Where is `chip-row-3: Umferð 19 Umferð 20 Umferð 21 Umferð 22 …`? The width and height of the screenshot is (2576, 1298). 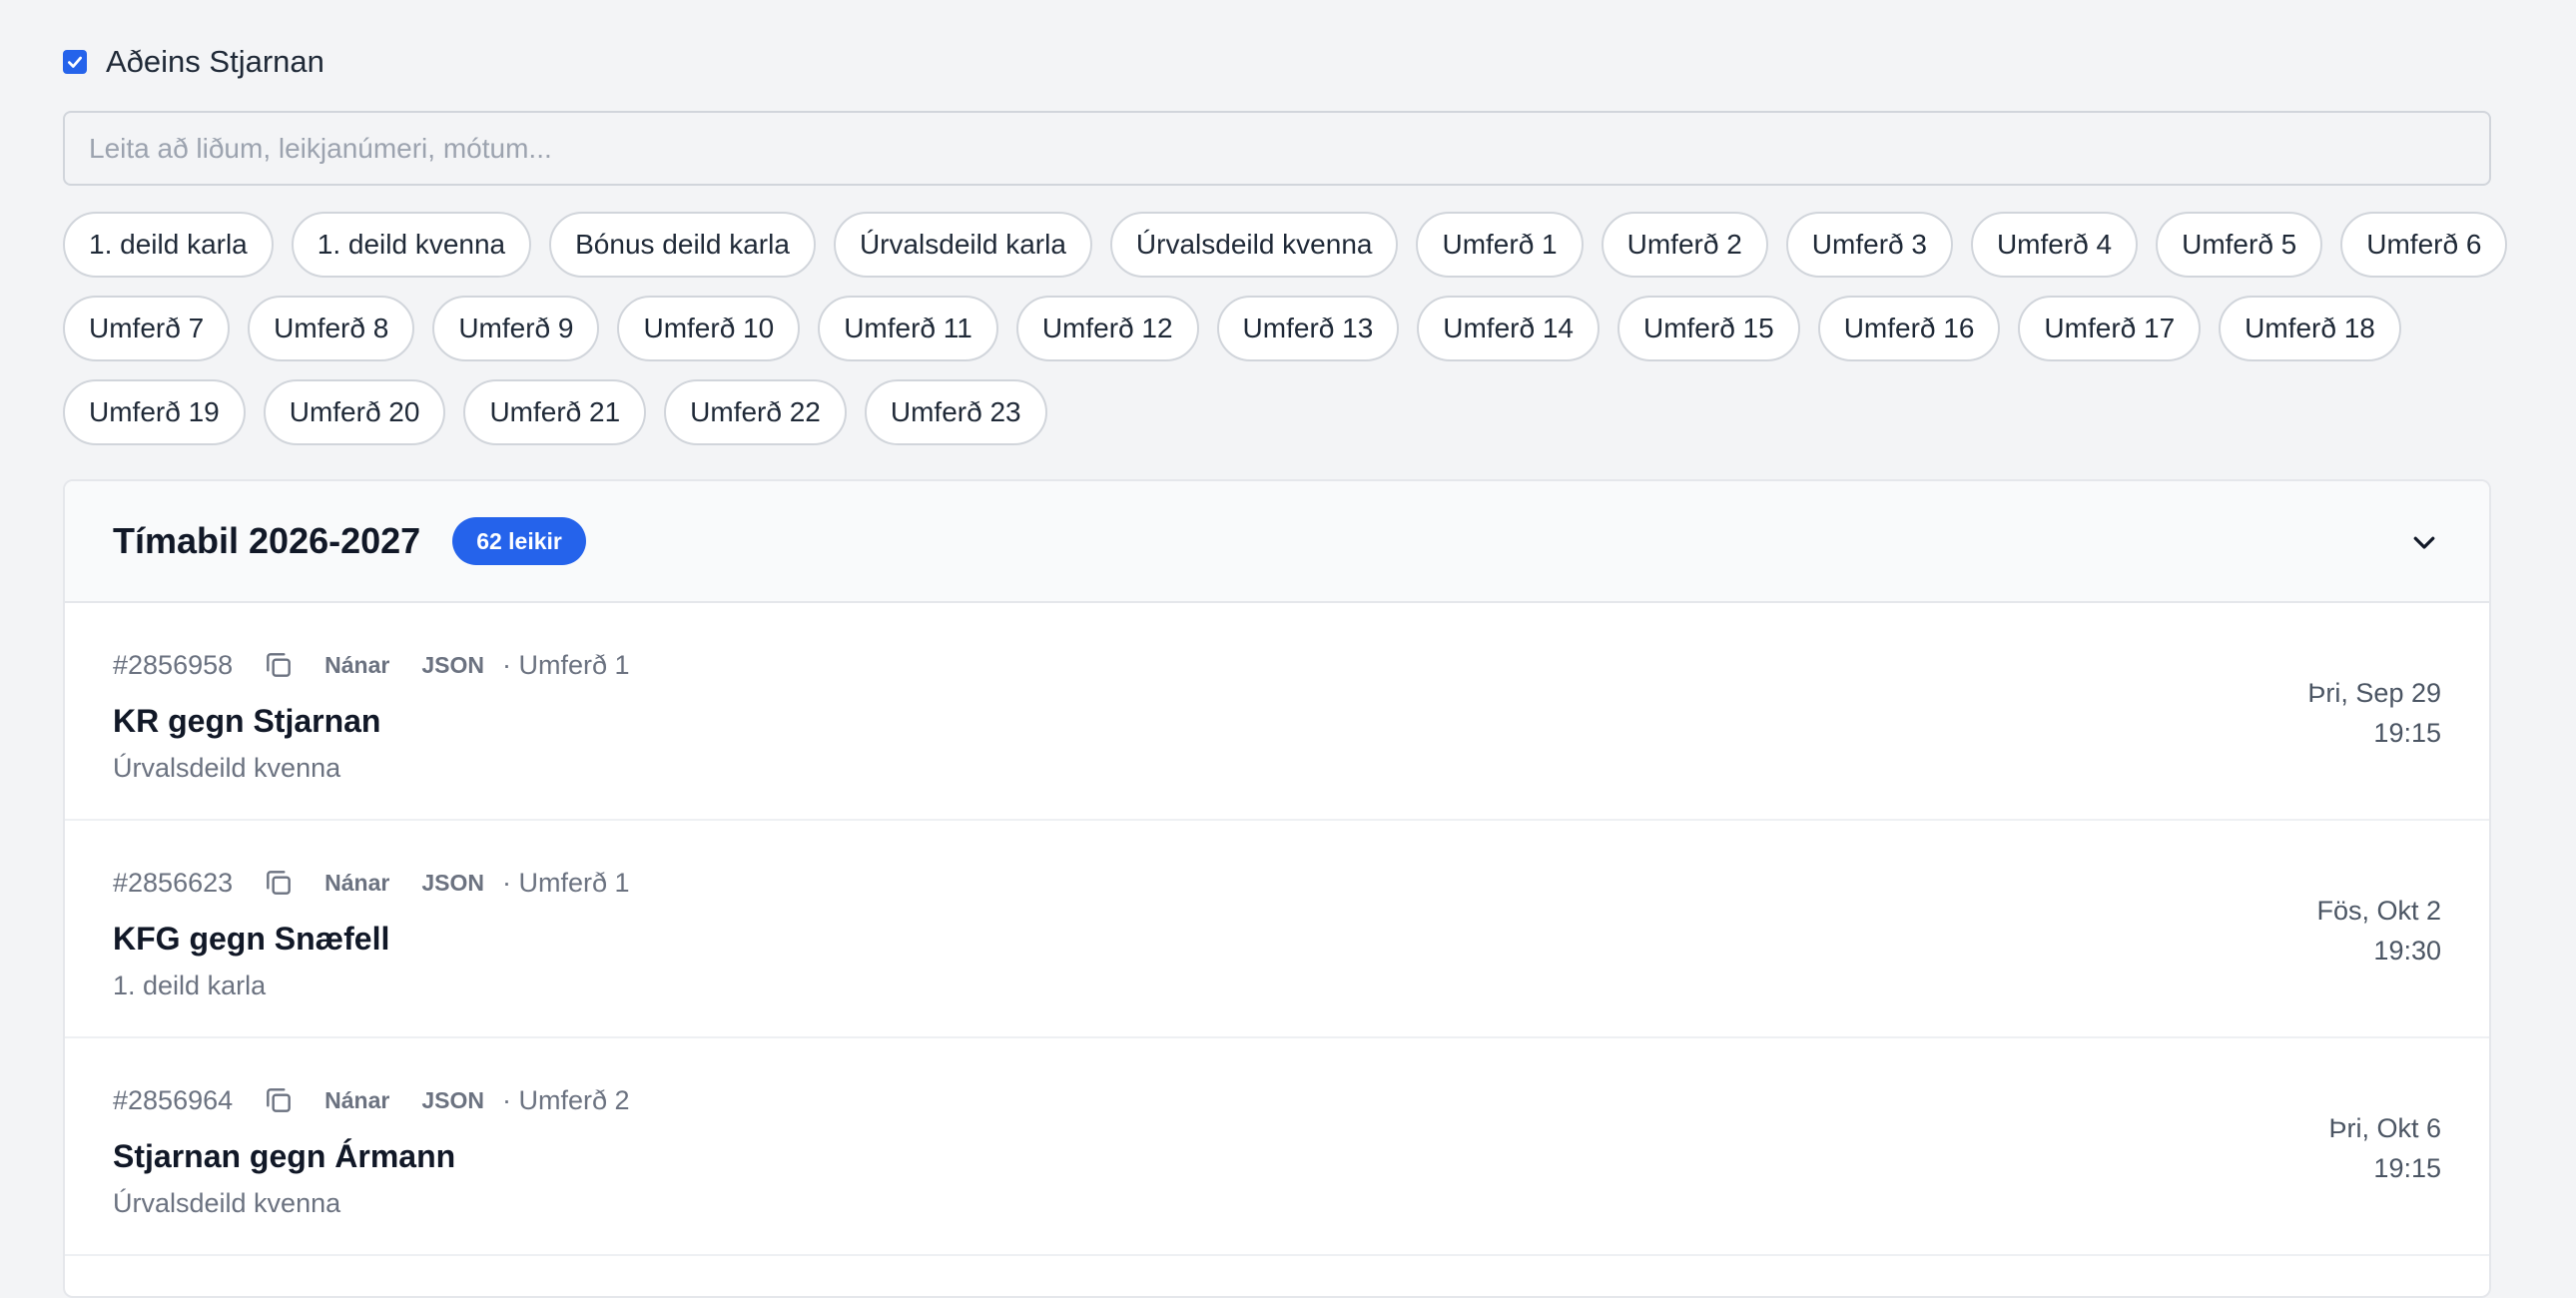 chip-row-3: Umferð 19 Umferð 20 Umferð 21 Umferð 22 … is located at coordinates (555, 412).